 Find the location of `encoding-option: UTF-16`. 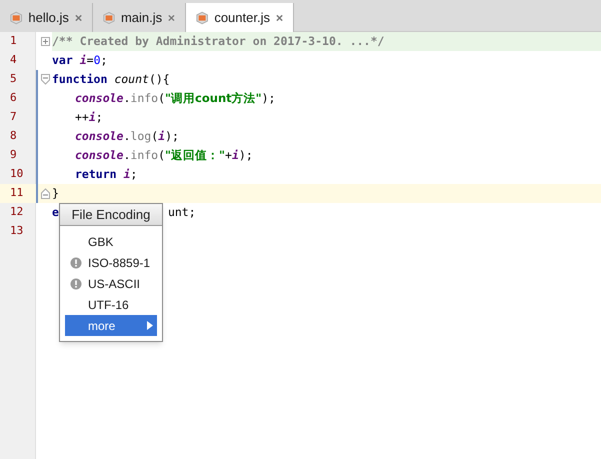

encoding-option: UTF-16 is located at coordinates (111, 304).